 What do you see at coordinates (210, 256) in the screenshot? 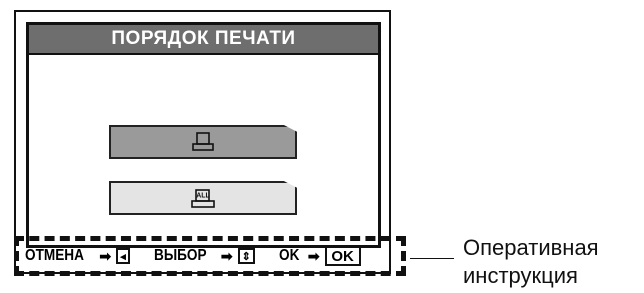
I see `operation-guide-bar: ОТМЕНА ➡ ◂ ВЫБОР ➡ ⇕ OK ➡ OK` at bounding box center [210, 256].